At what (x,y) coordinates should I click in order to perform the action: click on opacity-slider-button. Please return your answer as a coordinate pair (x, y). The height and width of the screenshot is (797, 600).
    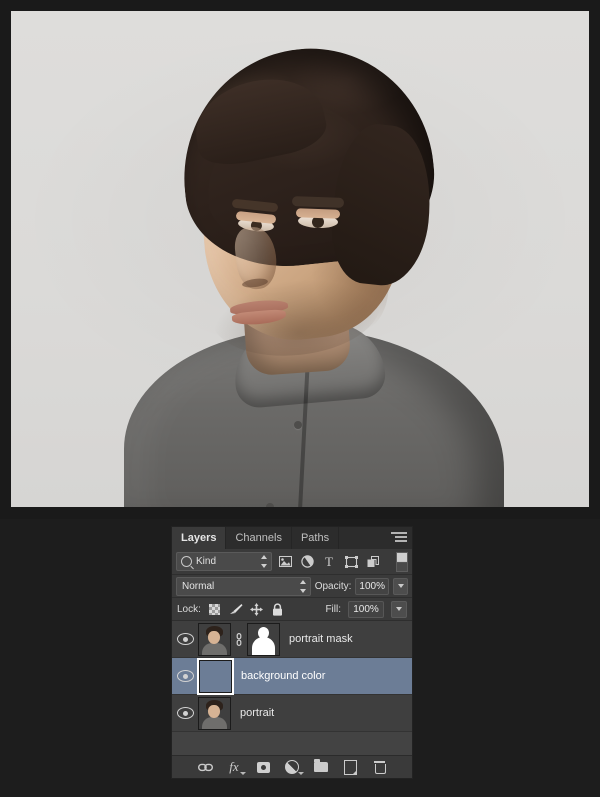
    Looking at the image, I should click on (401, 586).